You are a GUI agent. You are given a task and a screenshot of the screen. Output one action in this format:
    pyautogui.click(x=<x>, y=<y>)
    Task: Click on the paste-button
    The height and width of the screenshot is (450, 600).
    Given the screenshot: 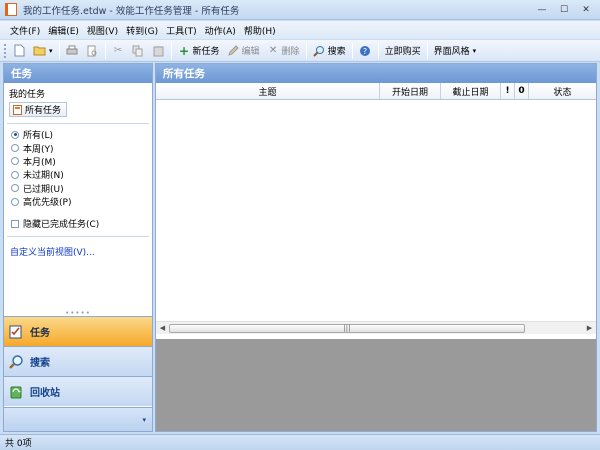 What is the action you would take?
    pyautogui.click(x=158, y=51)
    